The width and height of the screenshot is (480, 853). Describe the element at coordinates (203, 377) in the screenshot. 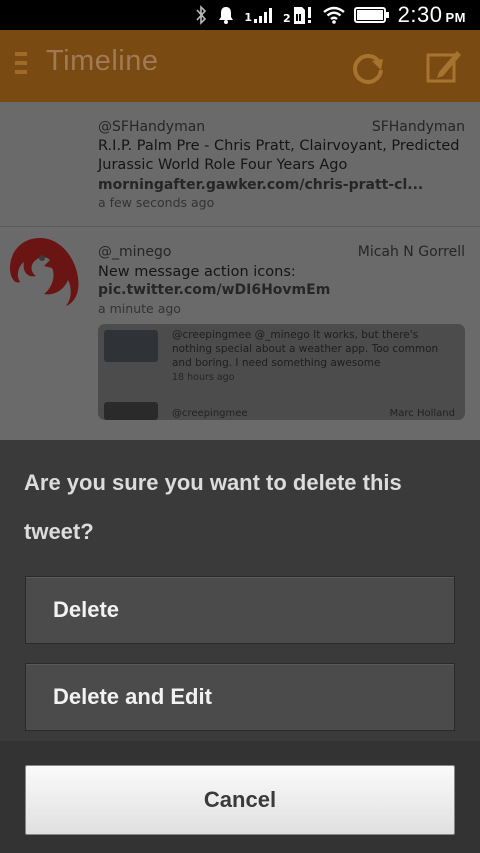

I see `embed-time: 18 hours ago` at that location.